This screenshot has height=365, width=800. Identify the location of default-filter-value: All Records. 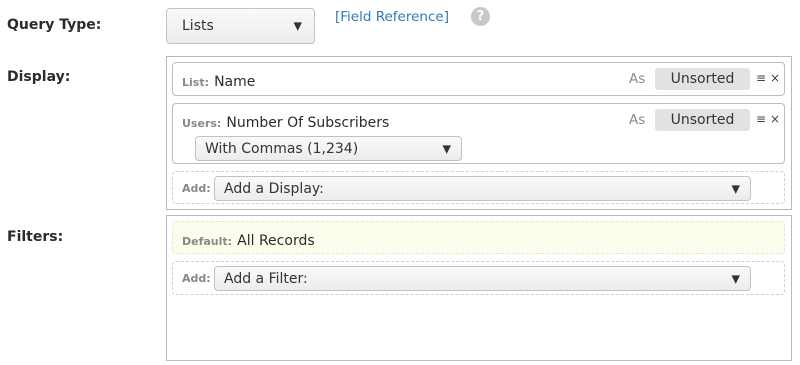
(276, 241).